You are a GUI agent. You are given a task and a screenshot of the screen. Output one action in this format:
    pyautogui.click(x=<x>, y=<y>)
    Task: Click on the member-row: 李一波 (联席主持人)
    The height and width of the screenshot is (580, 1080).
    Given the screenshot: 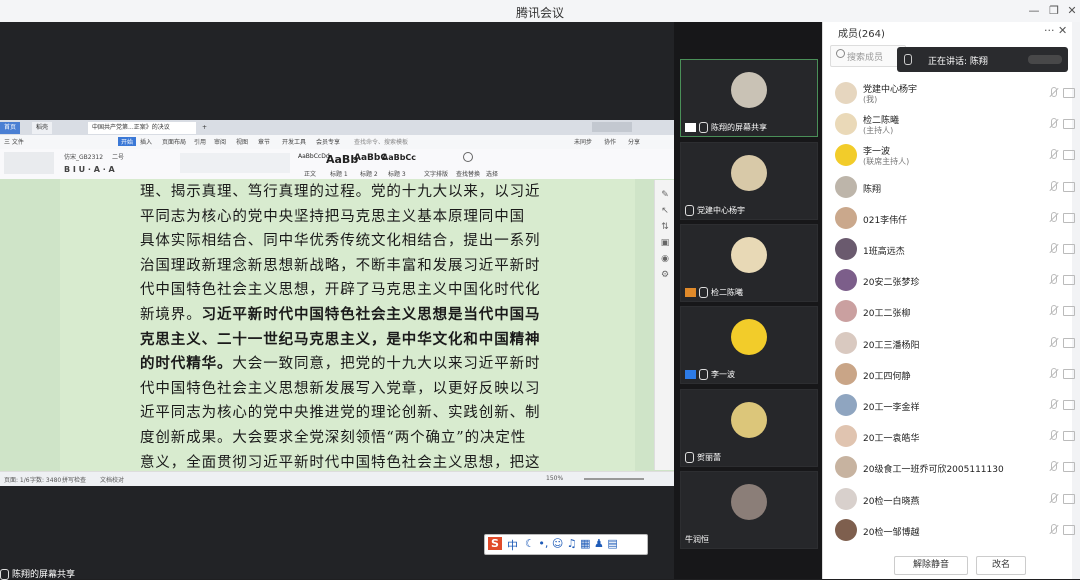 What is the action you would take?
    pyautogui.click(x=949, y=155)
    